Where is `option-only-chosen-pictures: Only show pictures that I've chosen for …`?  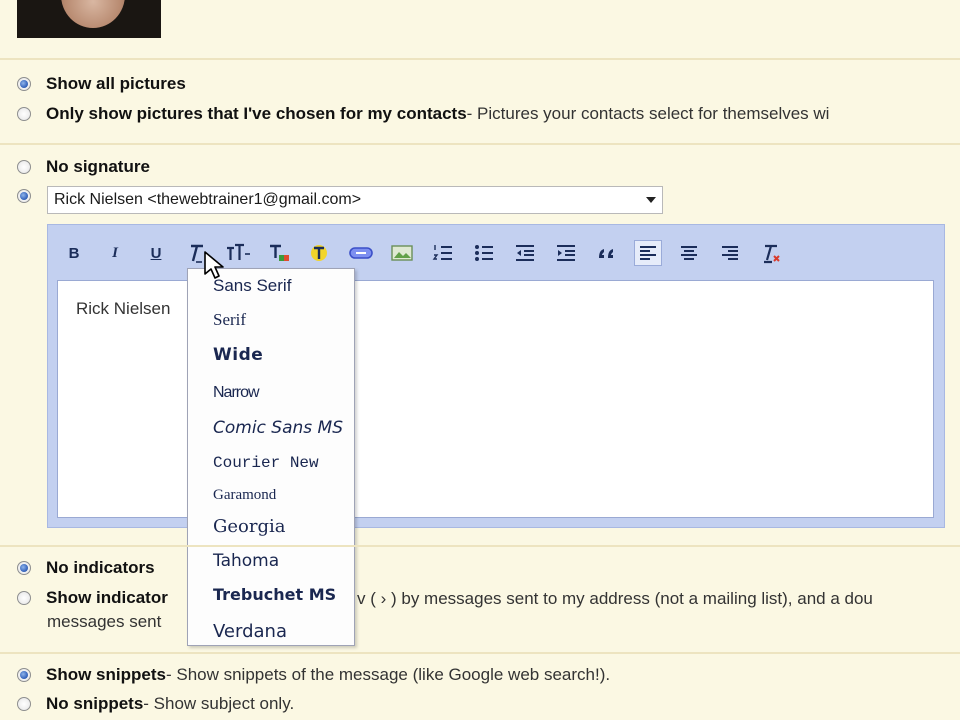
option-only-chosen-pictures: Only show pictures that I've chosen for … is located at coordinates (423, 114).